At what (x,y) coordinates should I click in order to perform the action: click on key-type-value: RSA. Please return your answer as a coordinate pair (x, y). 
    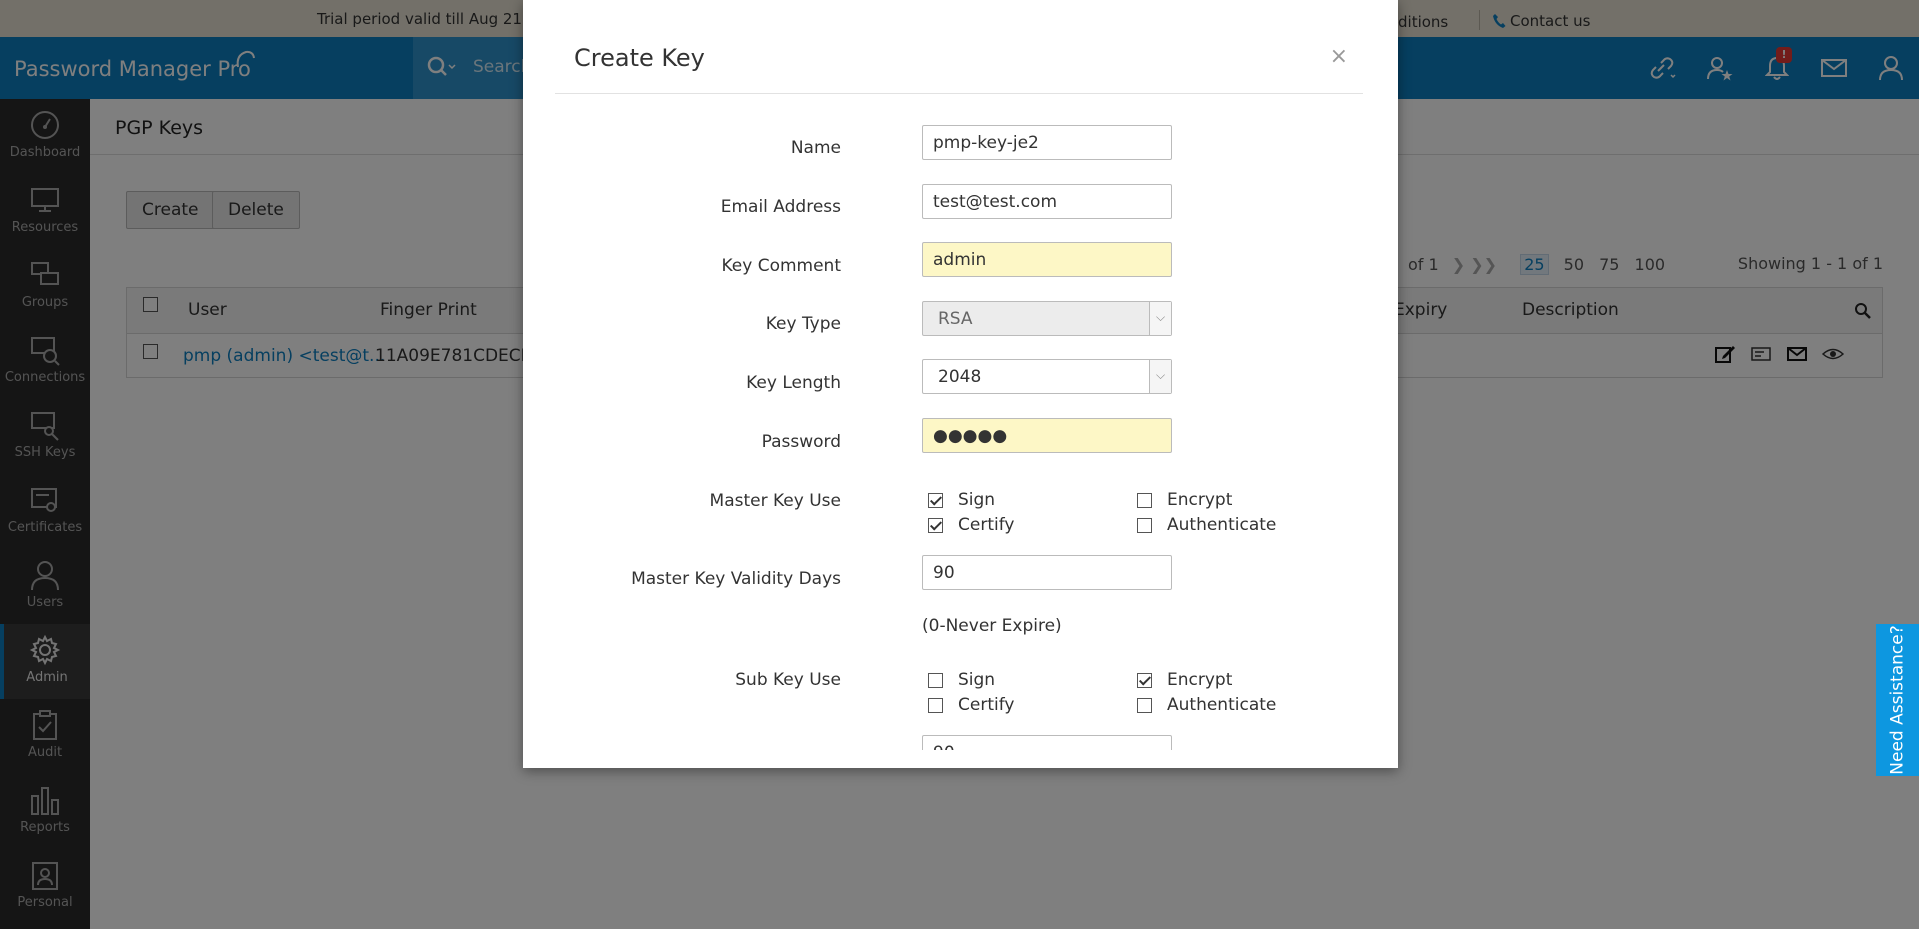
    Looking at the image, I should click on (955, 319).